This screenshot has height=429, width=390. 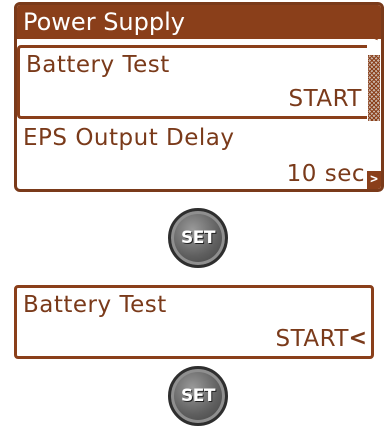 I want to click on menu-item-value: 10 sec, so click(x=325, y=174).